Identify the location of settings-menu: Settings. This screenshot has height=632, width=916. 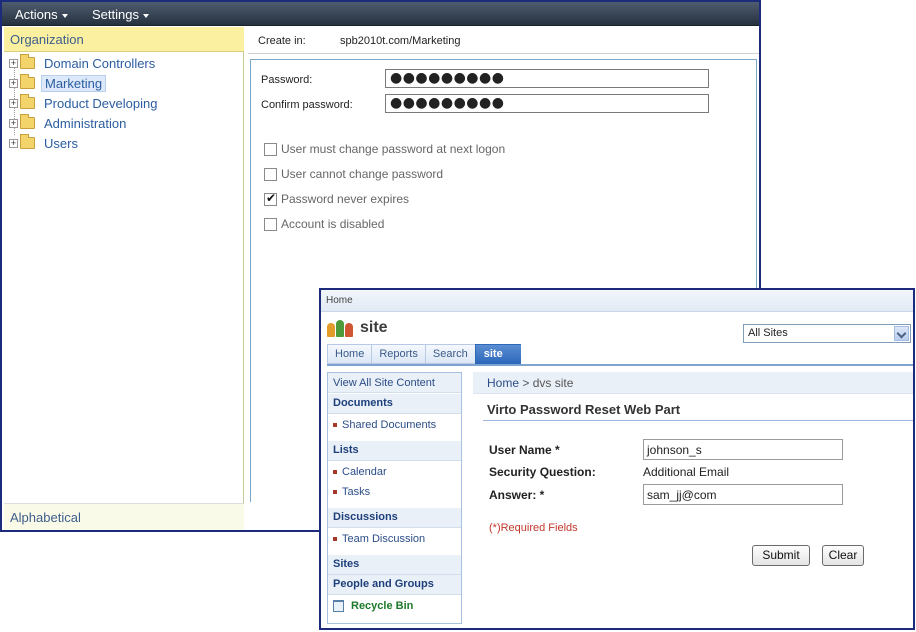
(120, 14).